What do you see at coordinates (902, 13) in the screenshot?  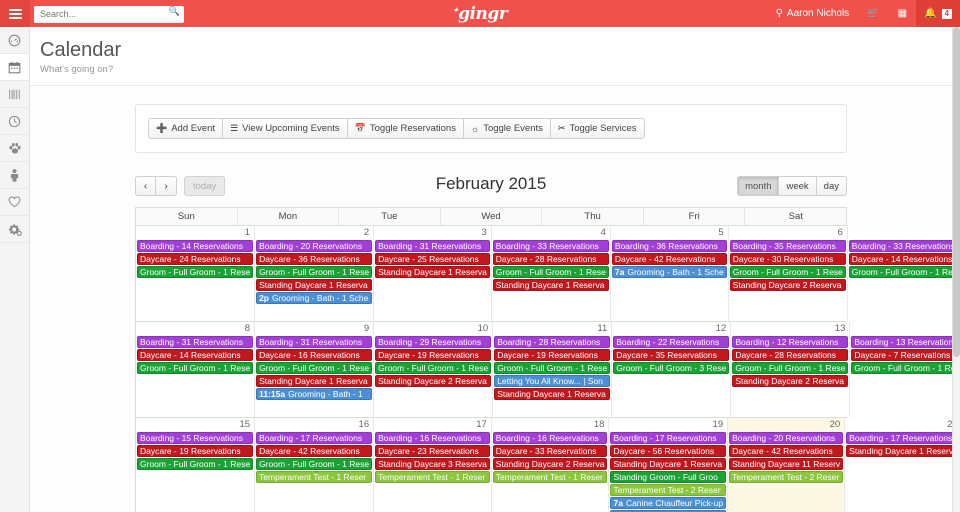 I see `grid-apps-icon: ▦` at bounding box center [902, 13].